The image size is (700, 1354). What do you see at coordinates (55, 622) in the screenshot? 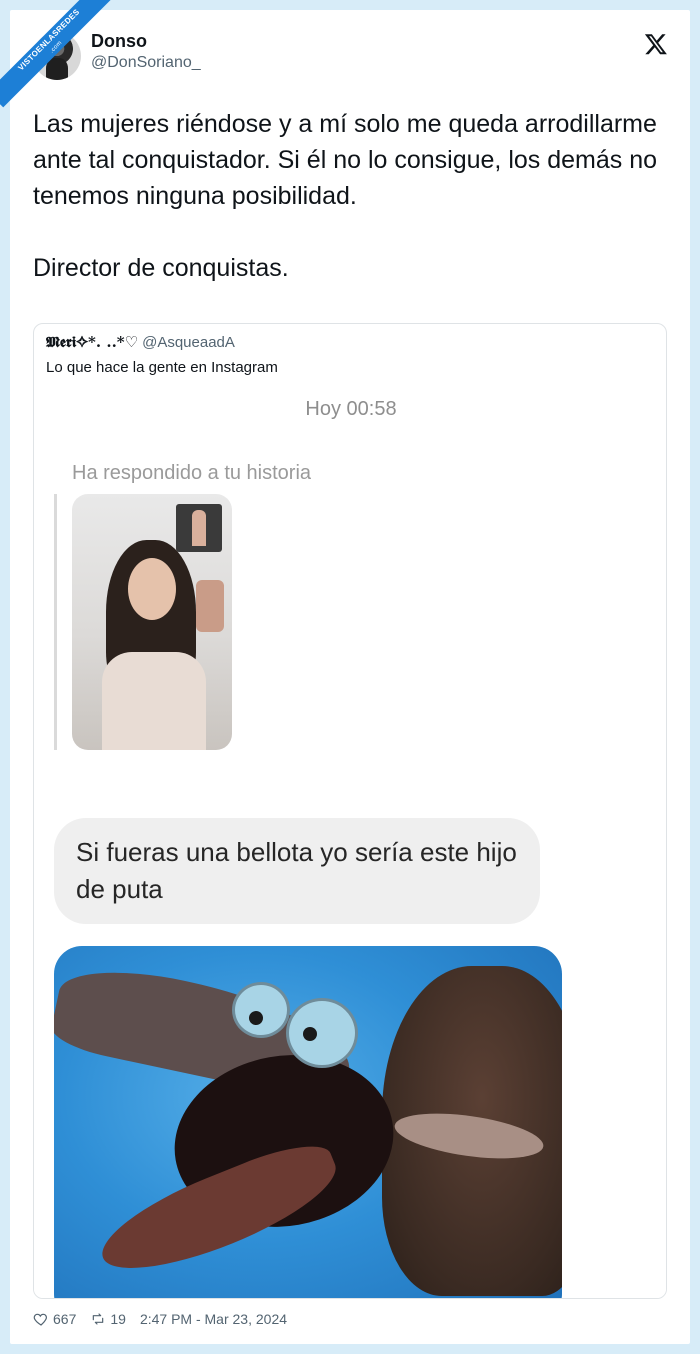
I see `reply-indicator-bar` at bounding box center [55, 622].